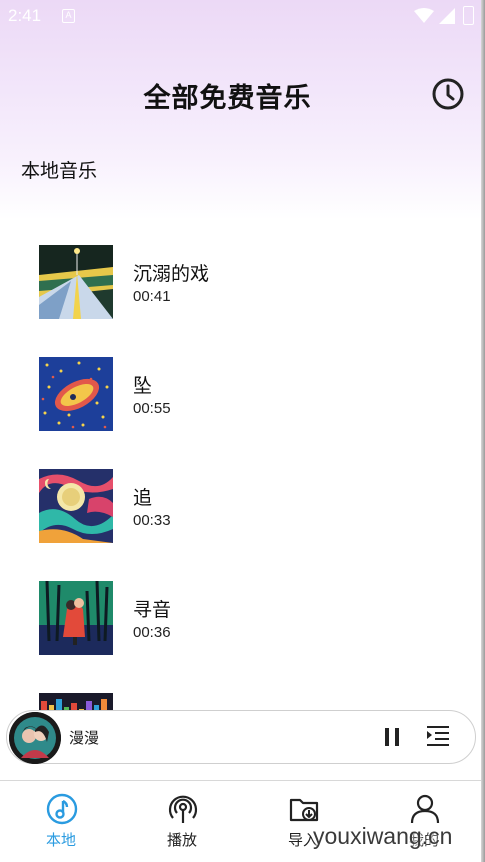 The width and height of the screenshot is (485, 862). Describe the element at coordinates (242, 394) in the screenshot. I see `song-item: 坠 00:55` at that location.